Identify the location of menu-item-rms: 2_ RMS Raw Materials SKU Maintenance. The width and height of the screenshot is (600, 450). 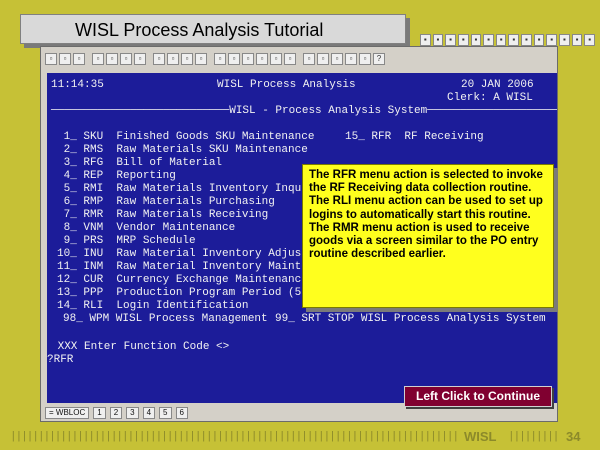
(182, 150).